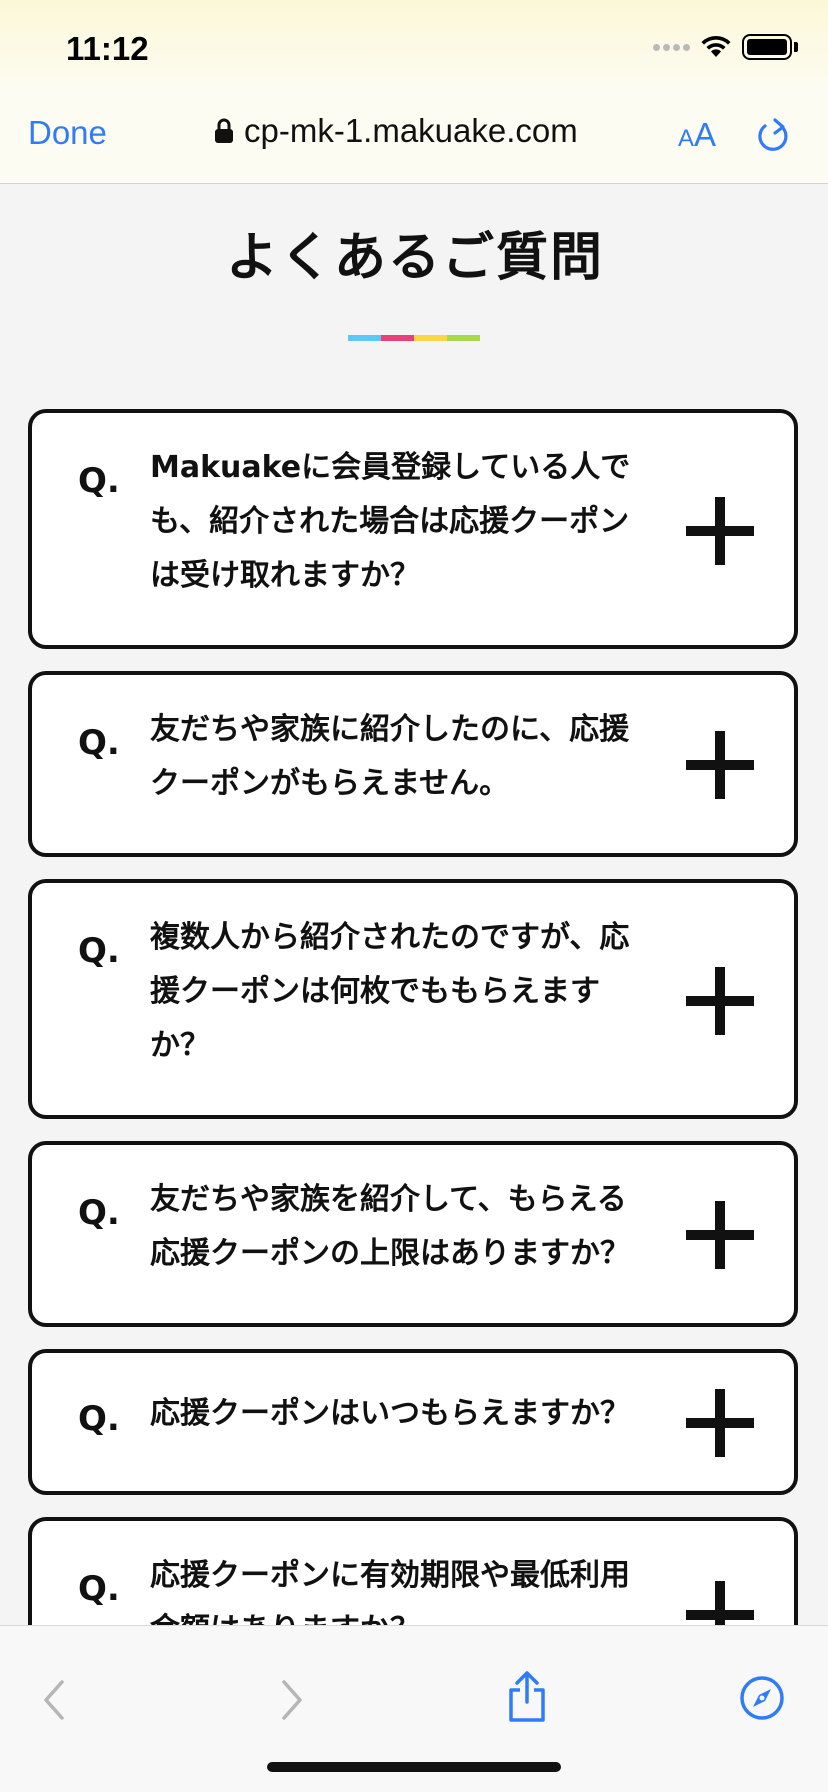 Image resolution: width=828 pixels, height=1792 pixels. I want to click on faq-item: Q. 友だちや家族を紹介して、もらえる応援クーポンの上限はありますか？, so click(413, 1234).